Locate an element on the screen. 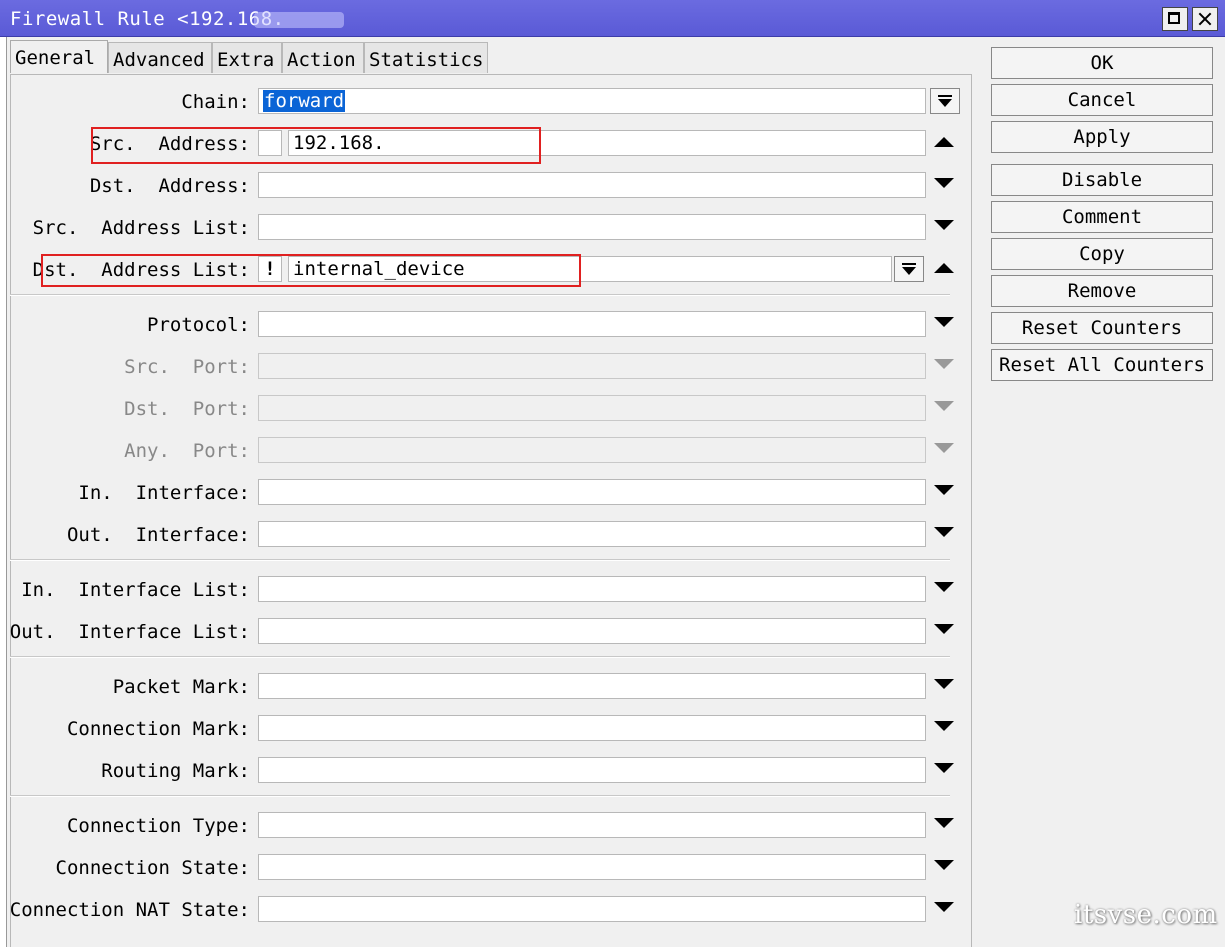 The image size is (1225, 947). packet-mark-label: Packet Mark: is located at coordinates (181, 687).